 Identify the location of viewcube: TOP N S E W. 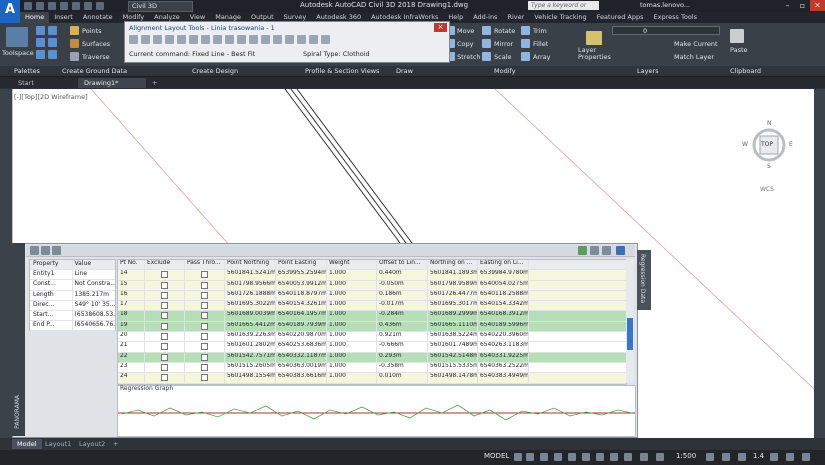
(767, 145).